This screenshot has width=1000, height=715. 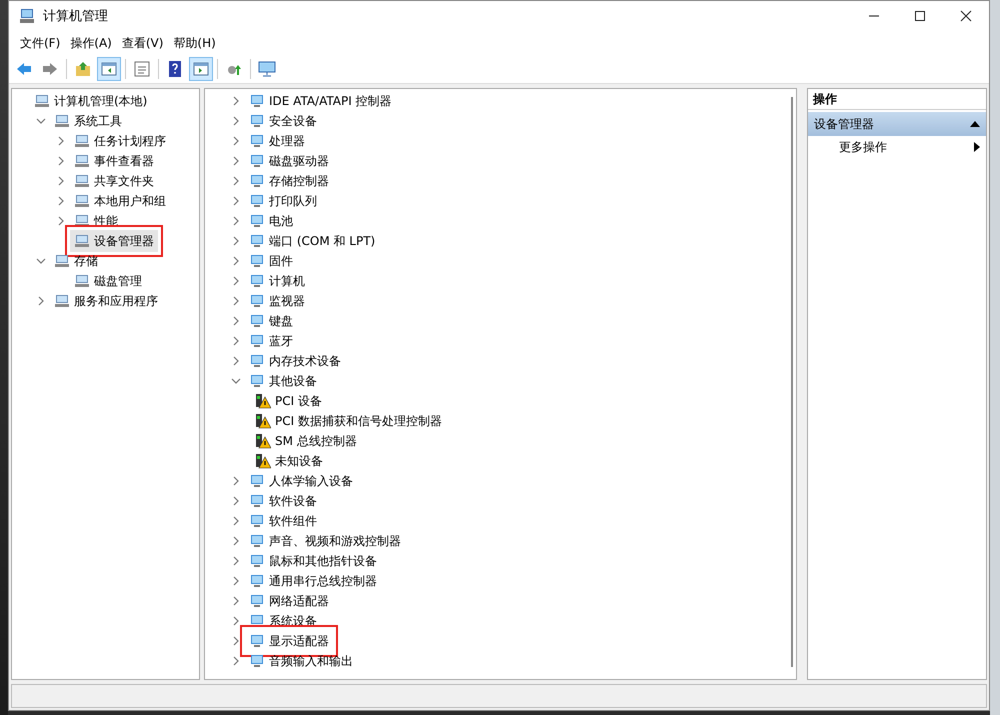 I want to click on device-category: PCI 数据捕获和信号处理控制器, so click(x=348, y=421).